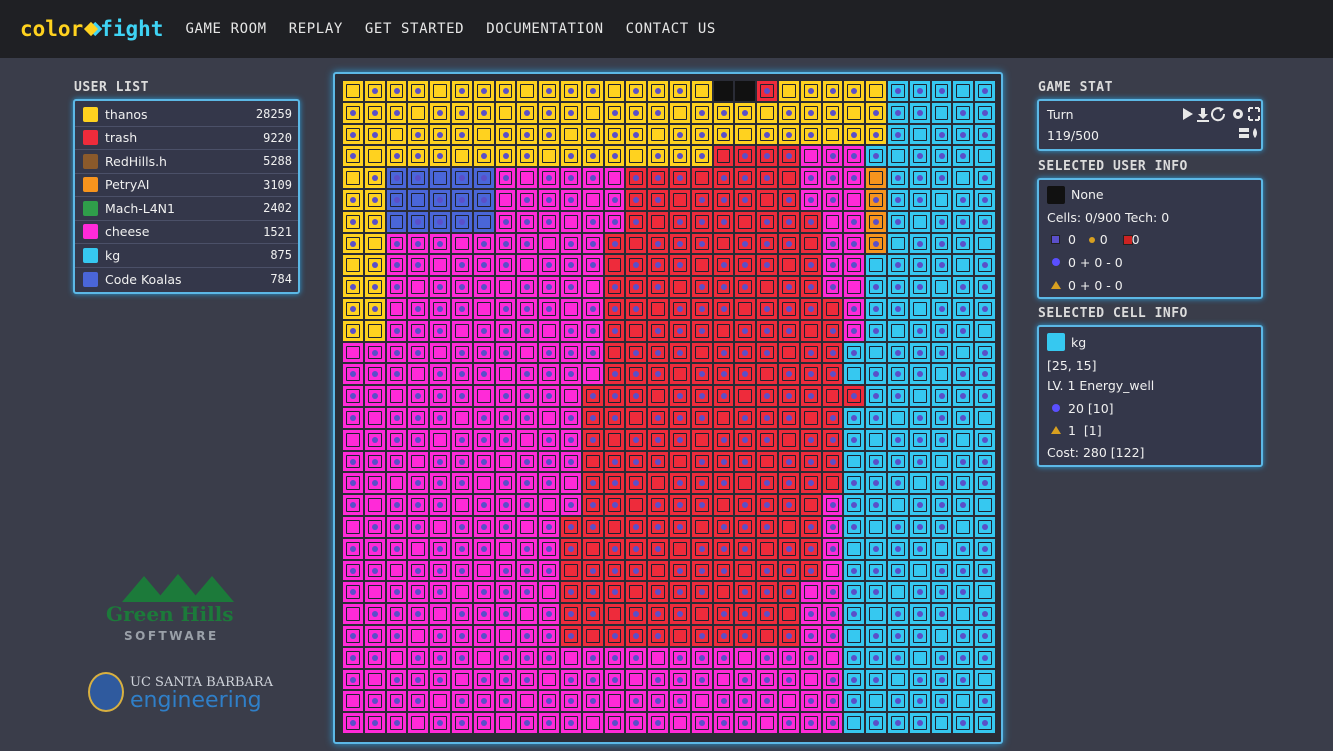  What do you see at coordinates (1254, 114) in the screenshot?
I see `fullscreen-icon` at bounding box center [1254, 114].